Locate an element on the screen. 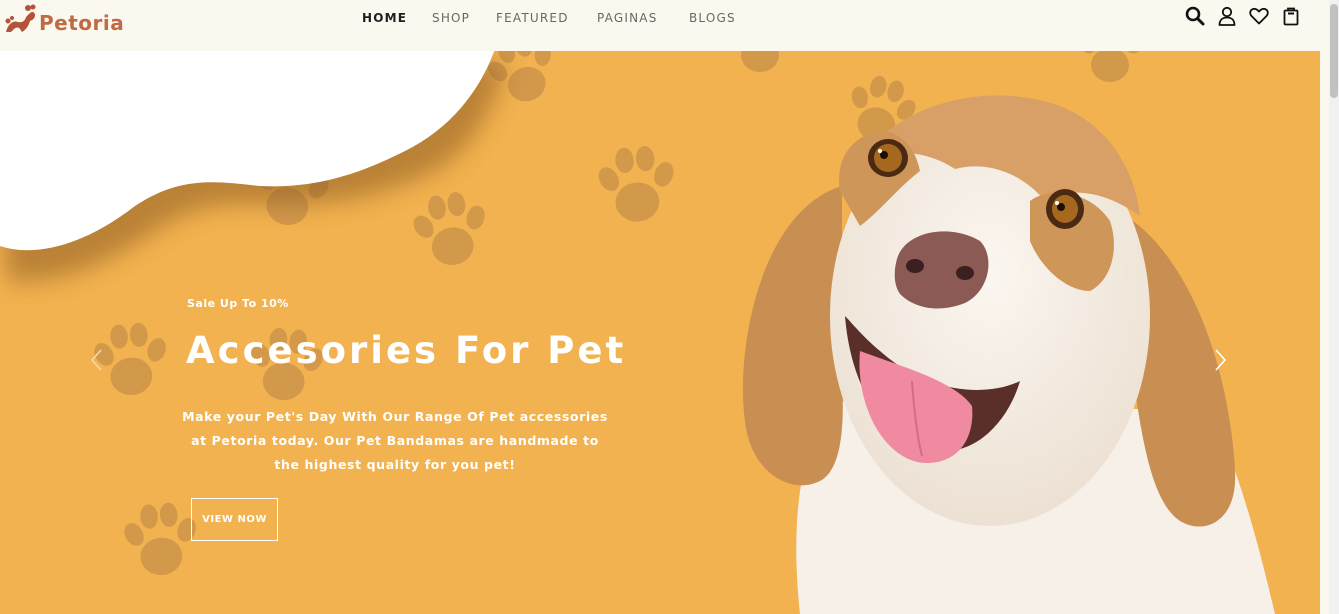 This screenshot has width=1339, height=614. header-icons is located at coordinates (1242, 16).